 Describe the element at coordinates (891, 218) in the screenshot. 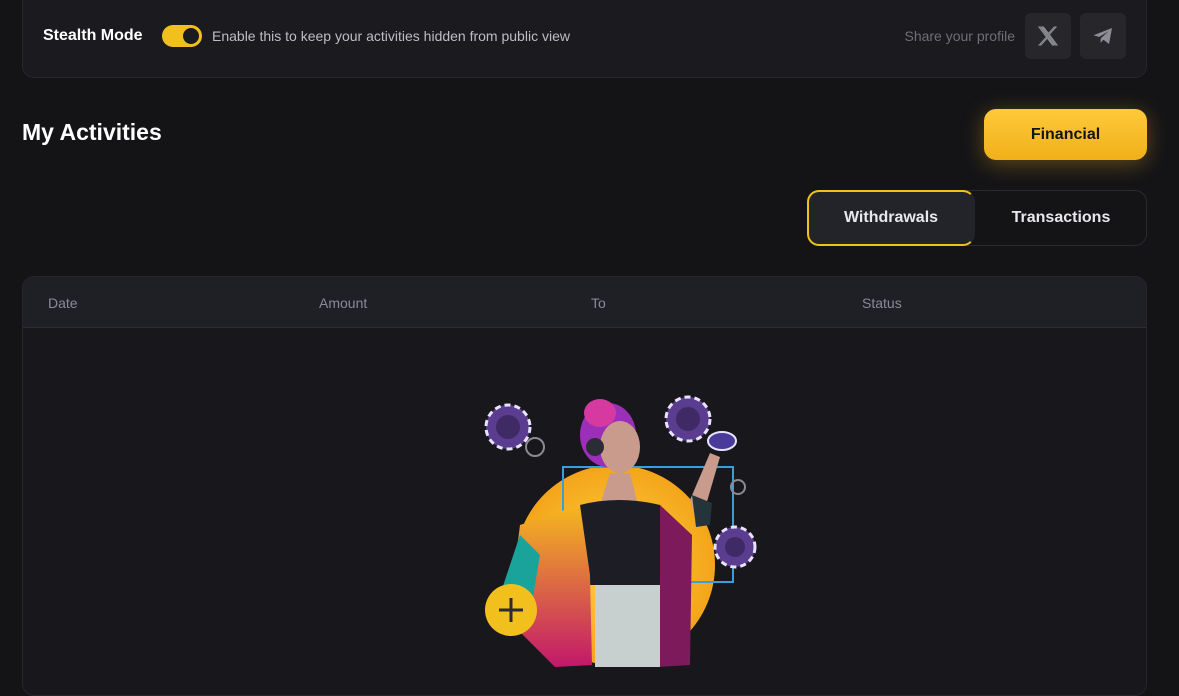

I see `tab-withdrawals: Withdrawals` at that location.